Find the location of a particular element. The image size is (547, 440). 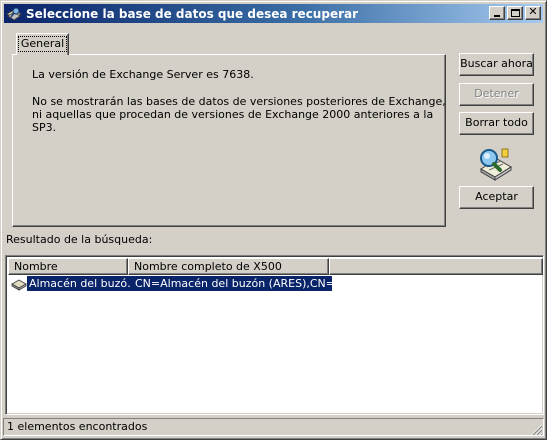

title-controls: ✕ is located at coordinates (515, 13).